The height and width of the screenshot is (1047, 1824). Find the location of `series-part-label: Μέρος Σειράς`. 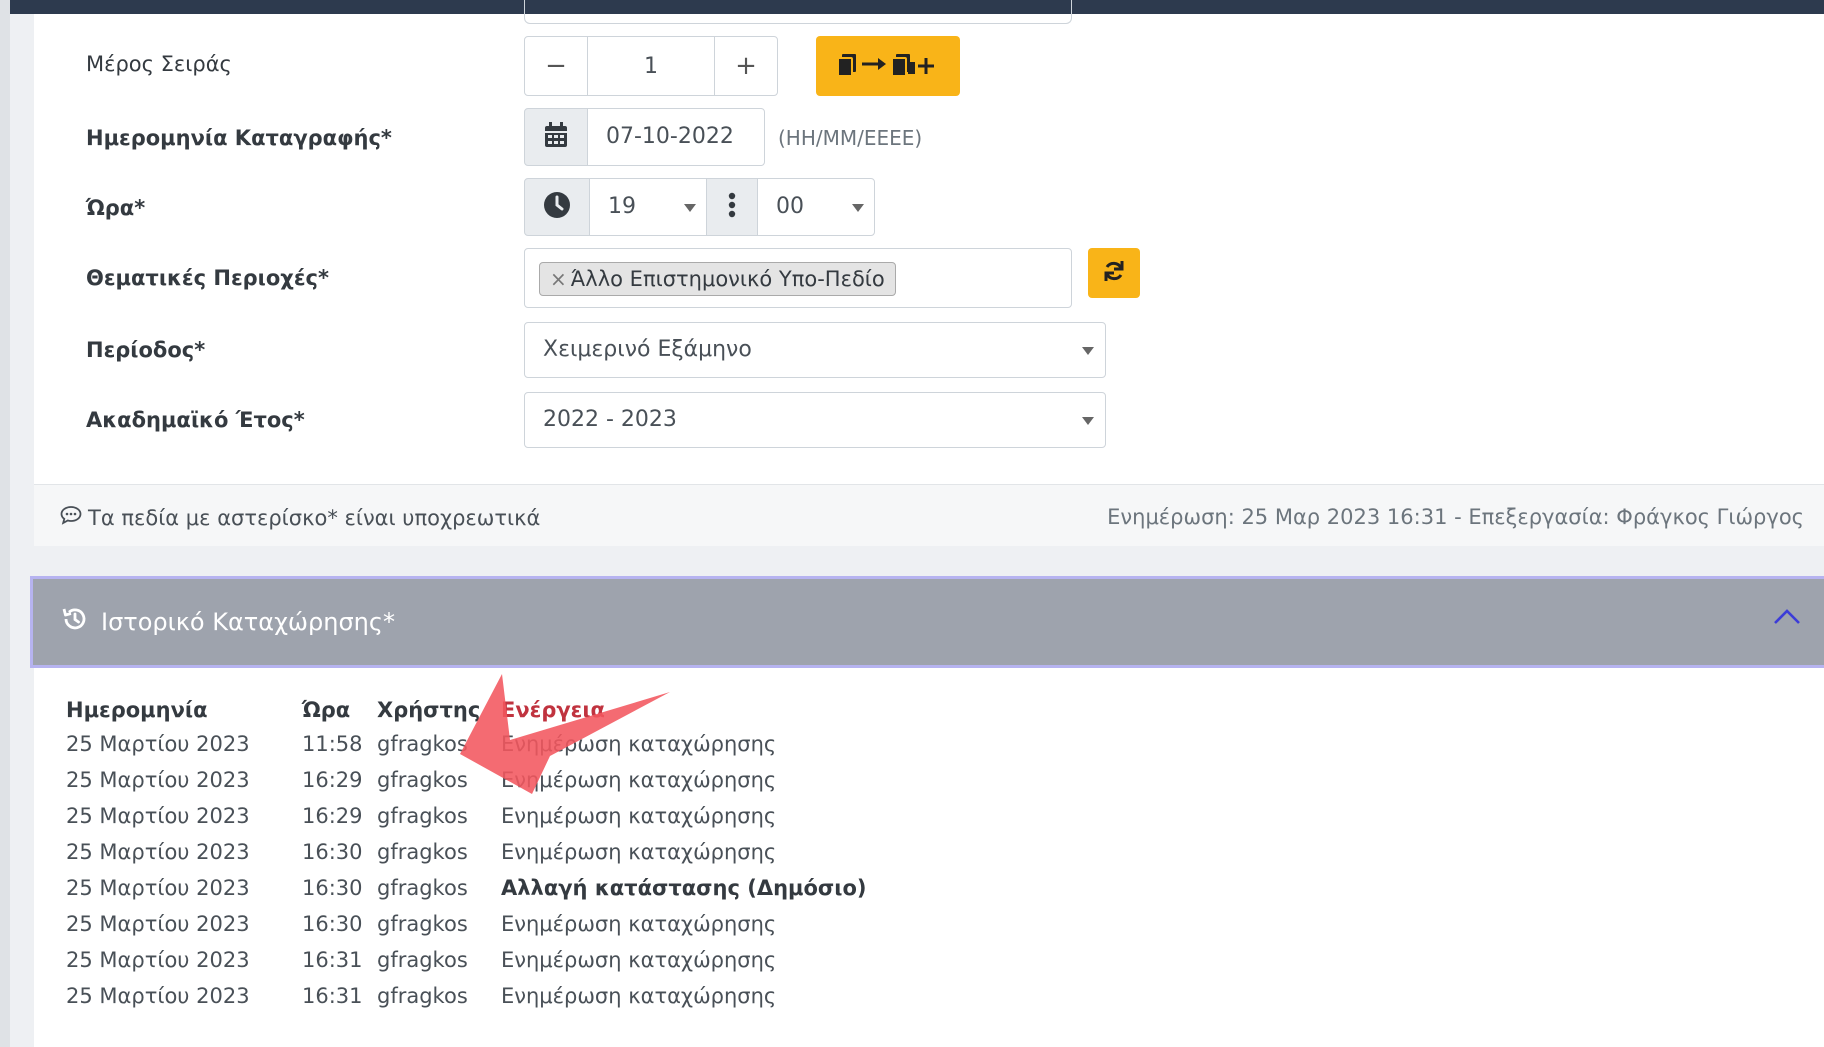

series-part-label: Μέρος Σειράς is located at coordinates (159, 64).